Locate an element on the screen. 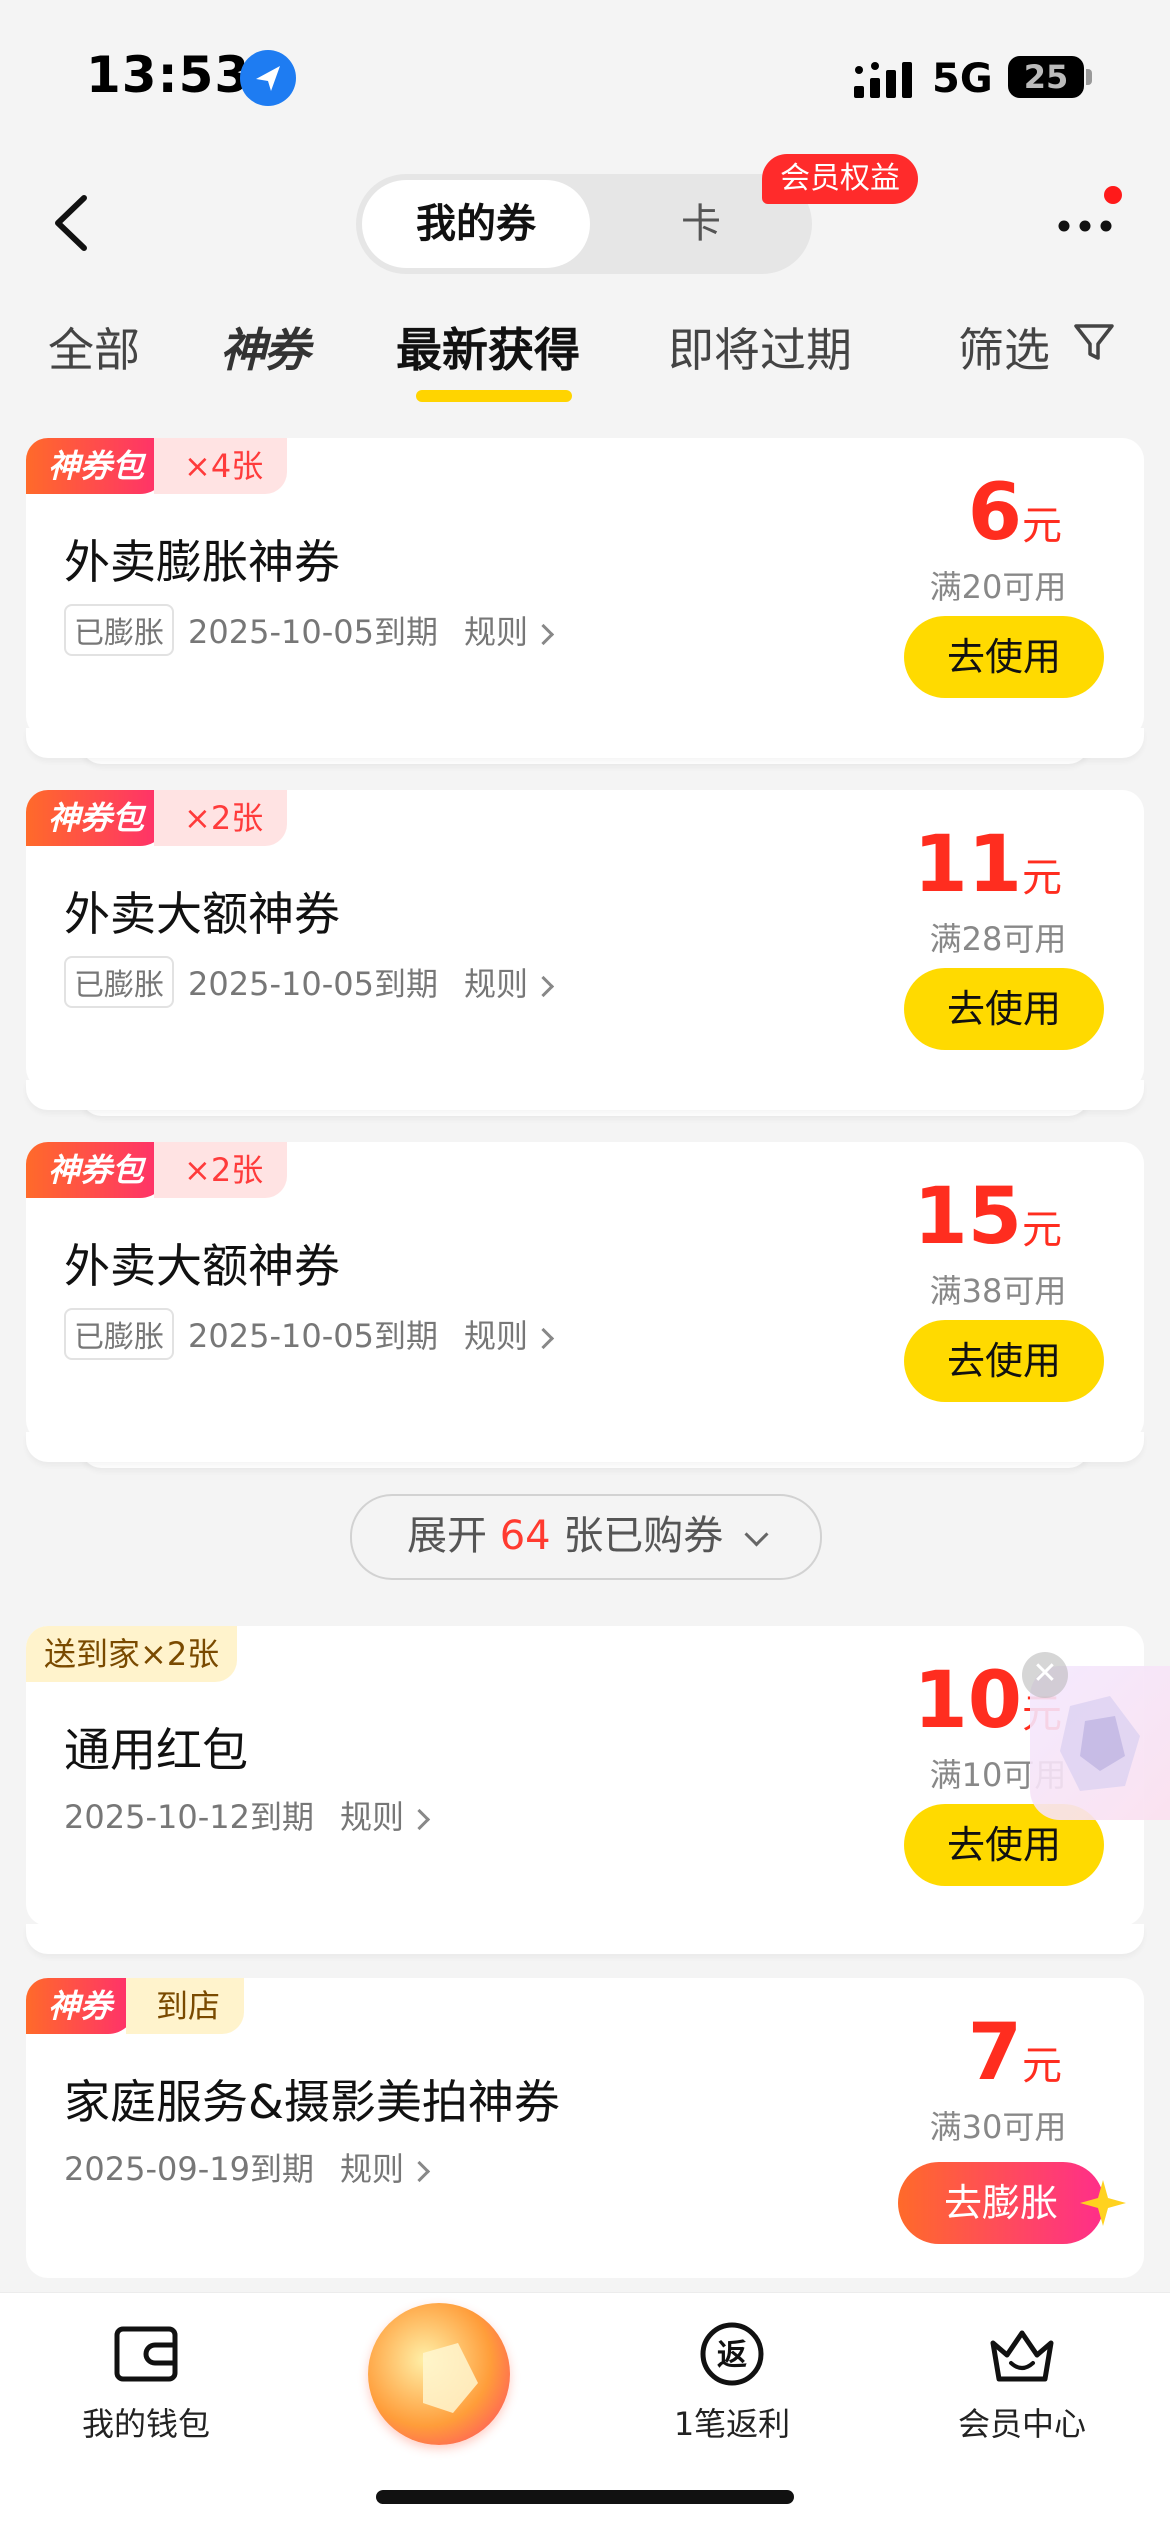  coupon-amount: 7元 is located at coordinates (1014, 2053).